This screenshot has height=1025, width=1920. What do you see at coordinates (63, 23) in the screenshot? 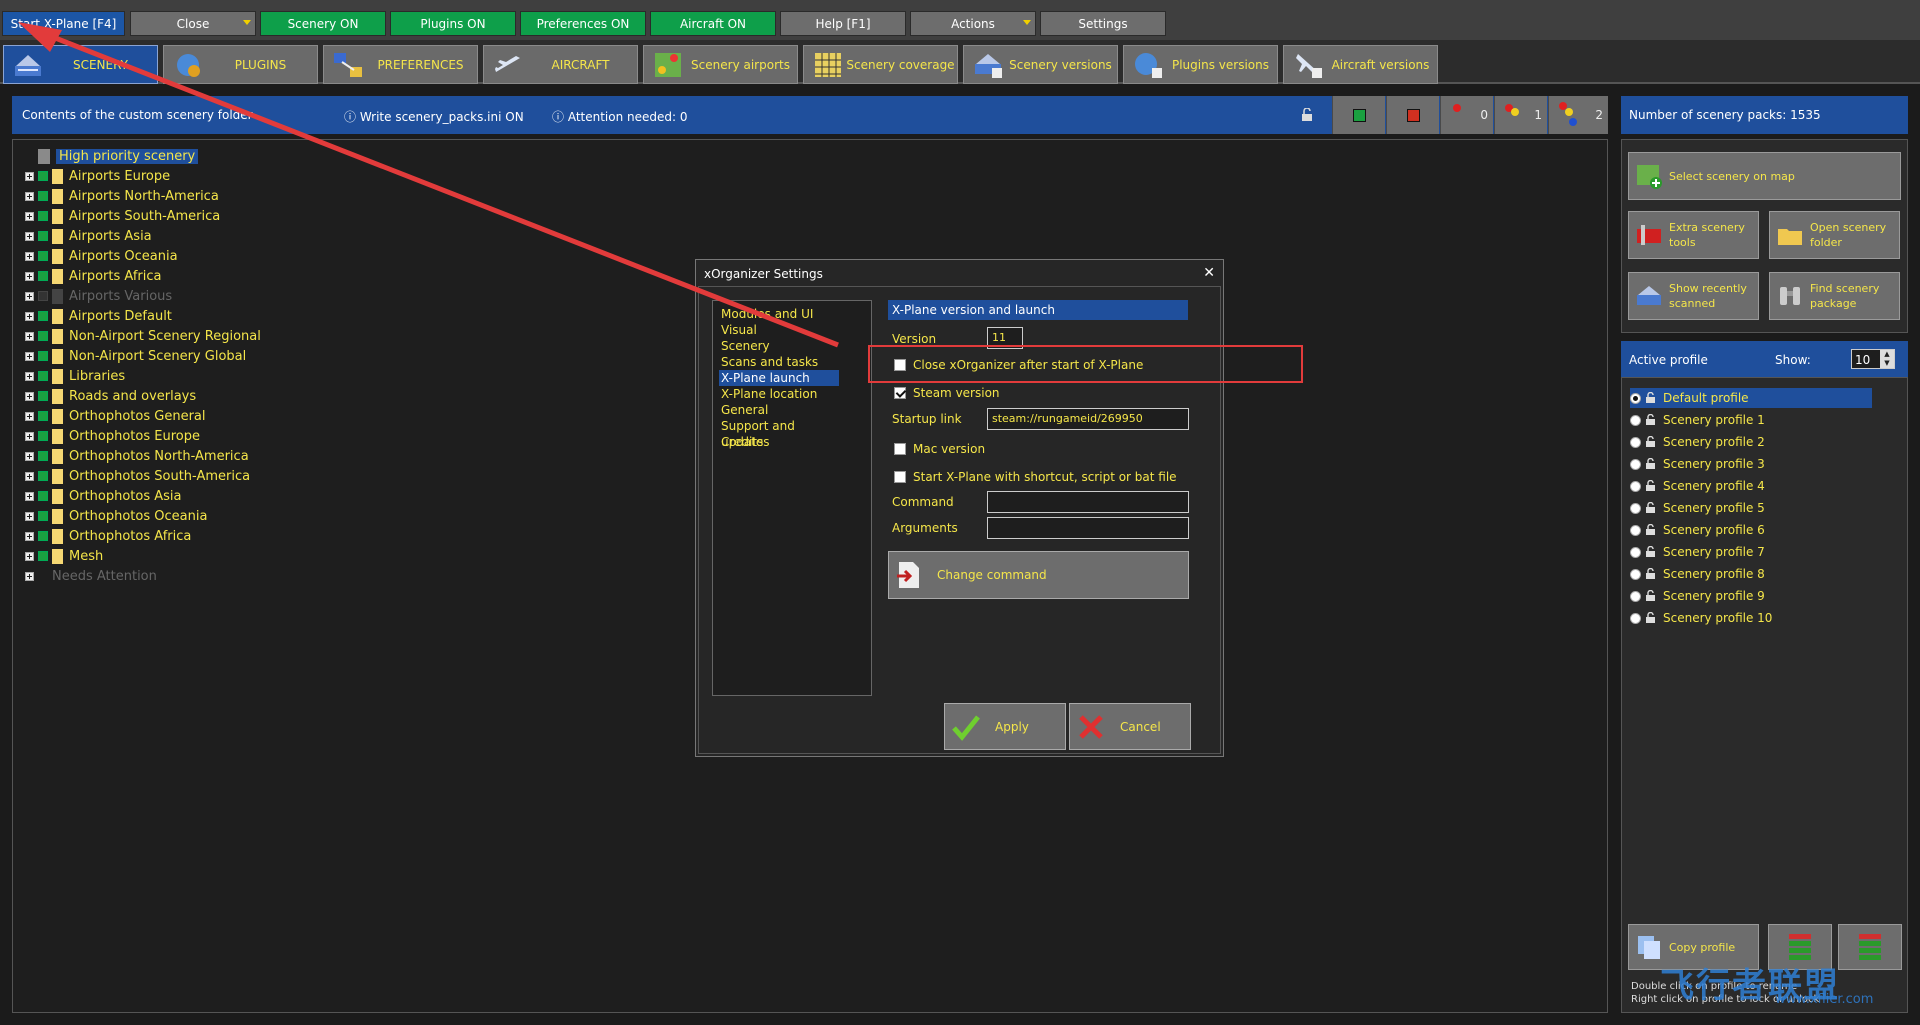
I see `start-xplane-button: Start X-Plane [F4]` at bounding box center [63, 23].